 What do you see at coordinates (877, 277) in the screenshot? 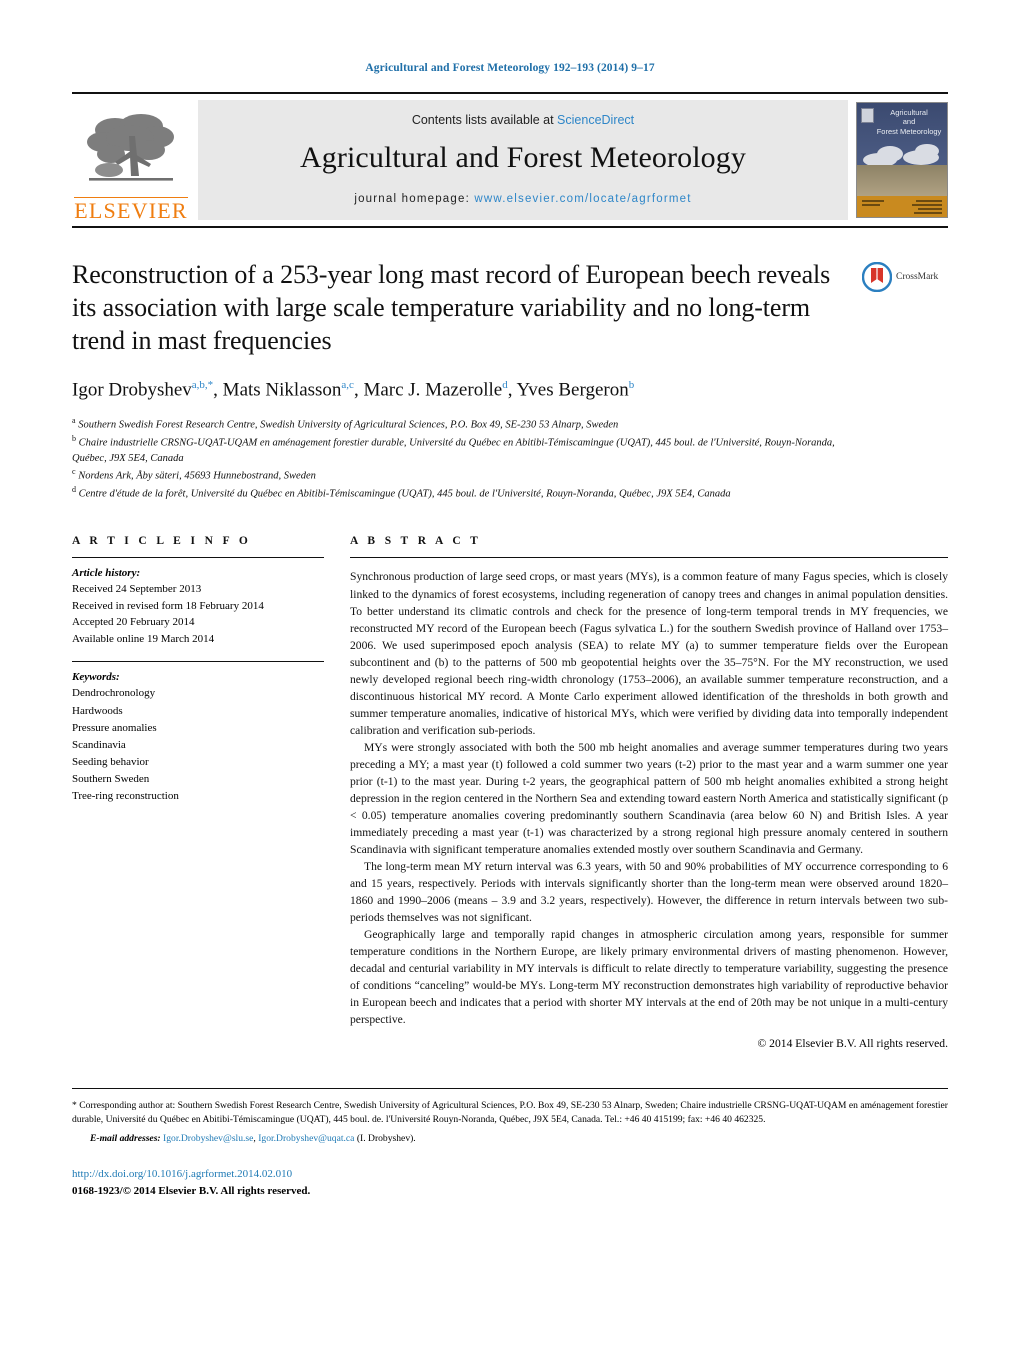
I see `crossmark-icon` at bounding box center [877, 277].